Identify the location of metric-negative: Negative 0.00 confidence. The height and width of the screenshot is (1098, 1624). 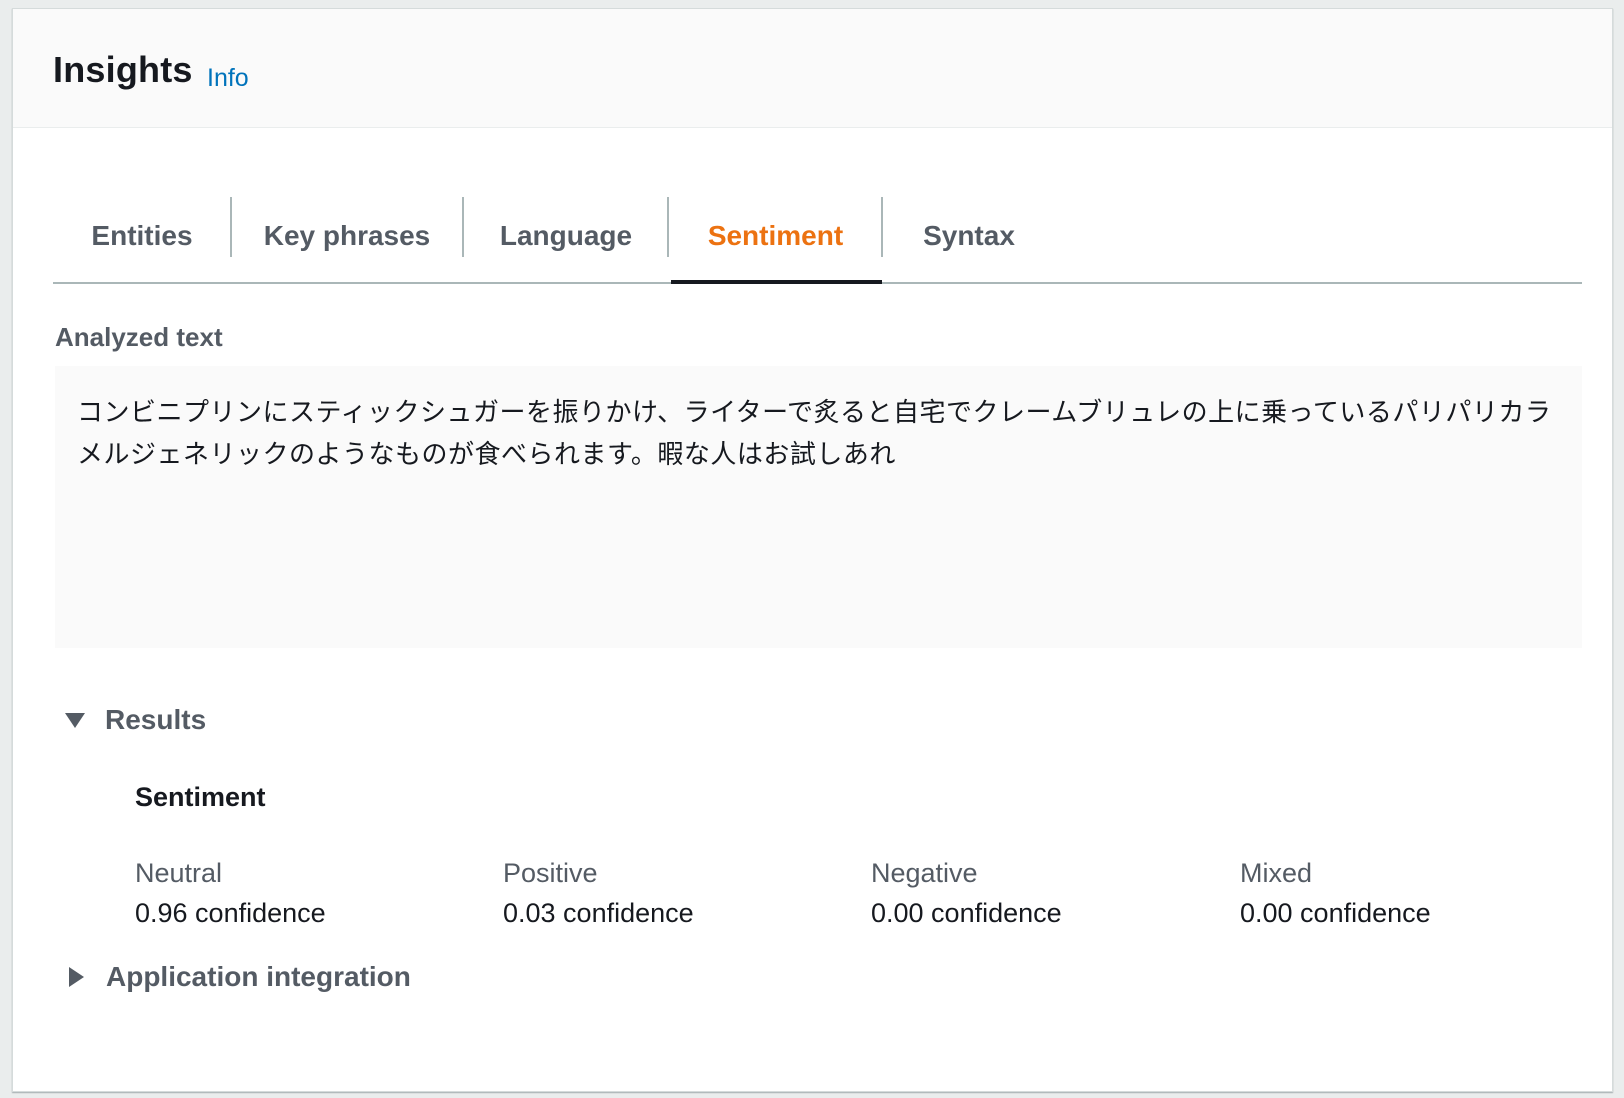
(966, 893).